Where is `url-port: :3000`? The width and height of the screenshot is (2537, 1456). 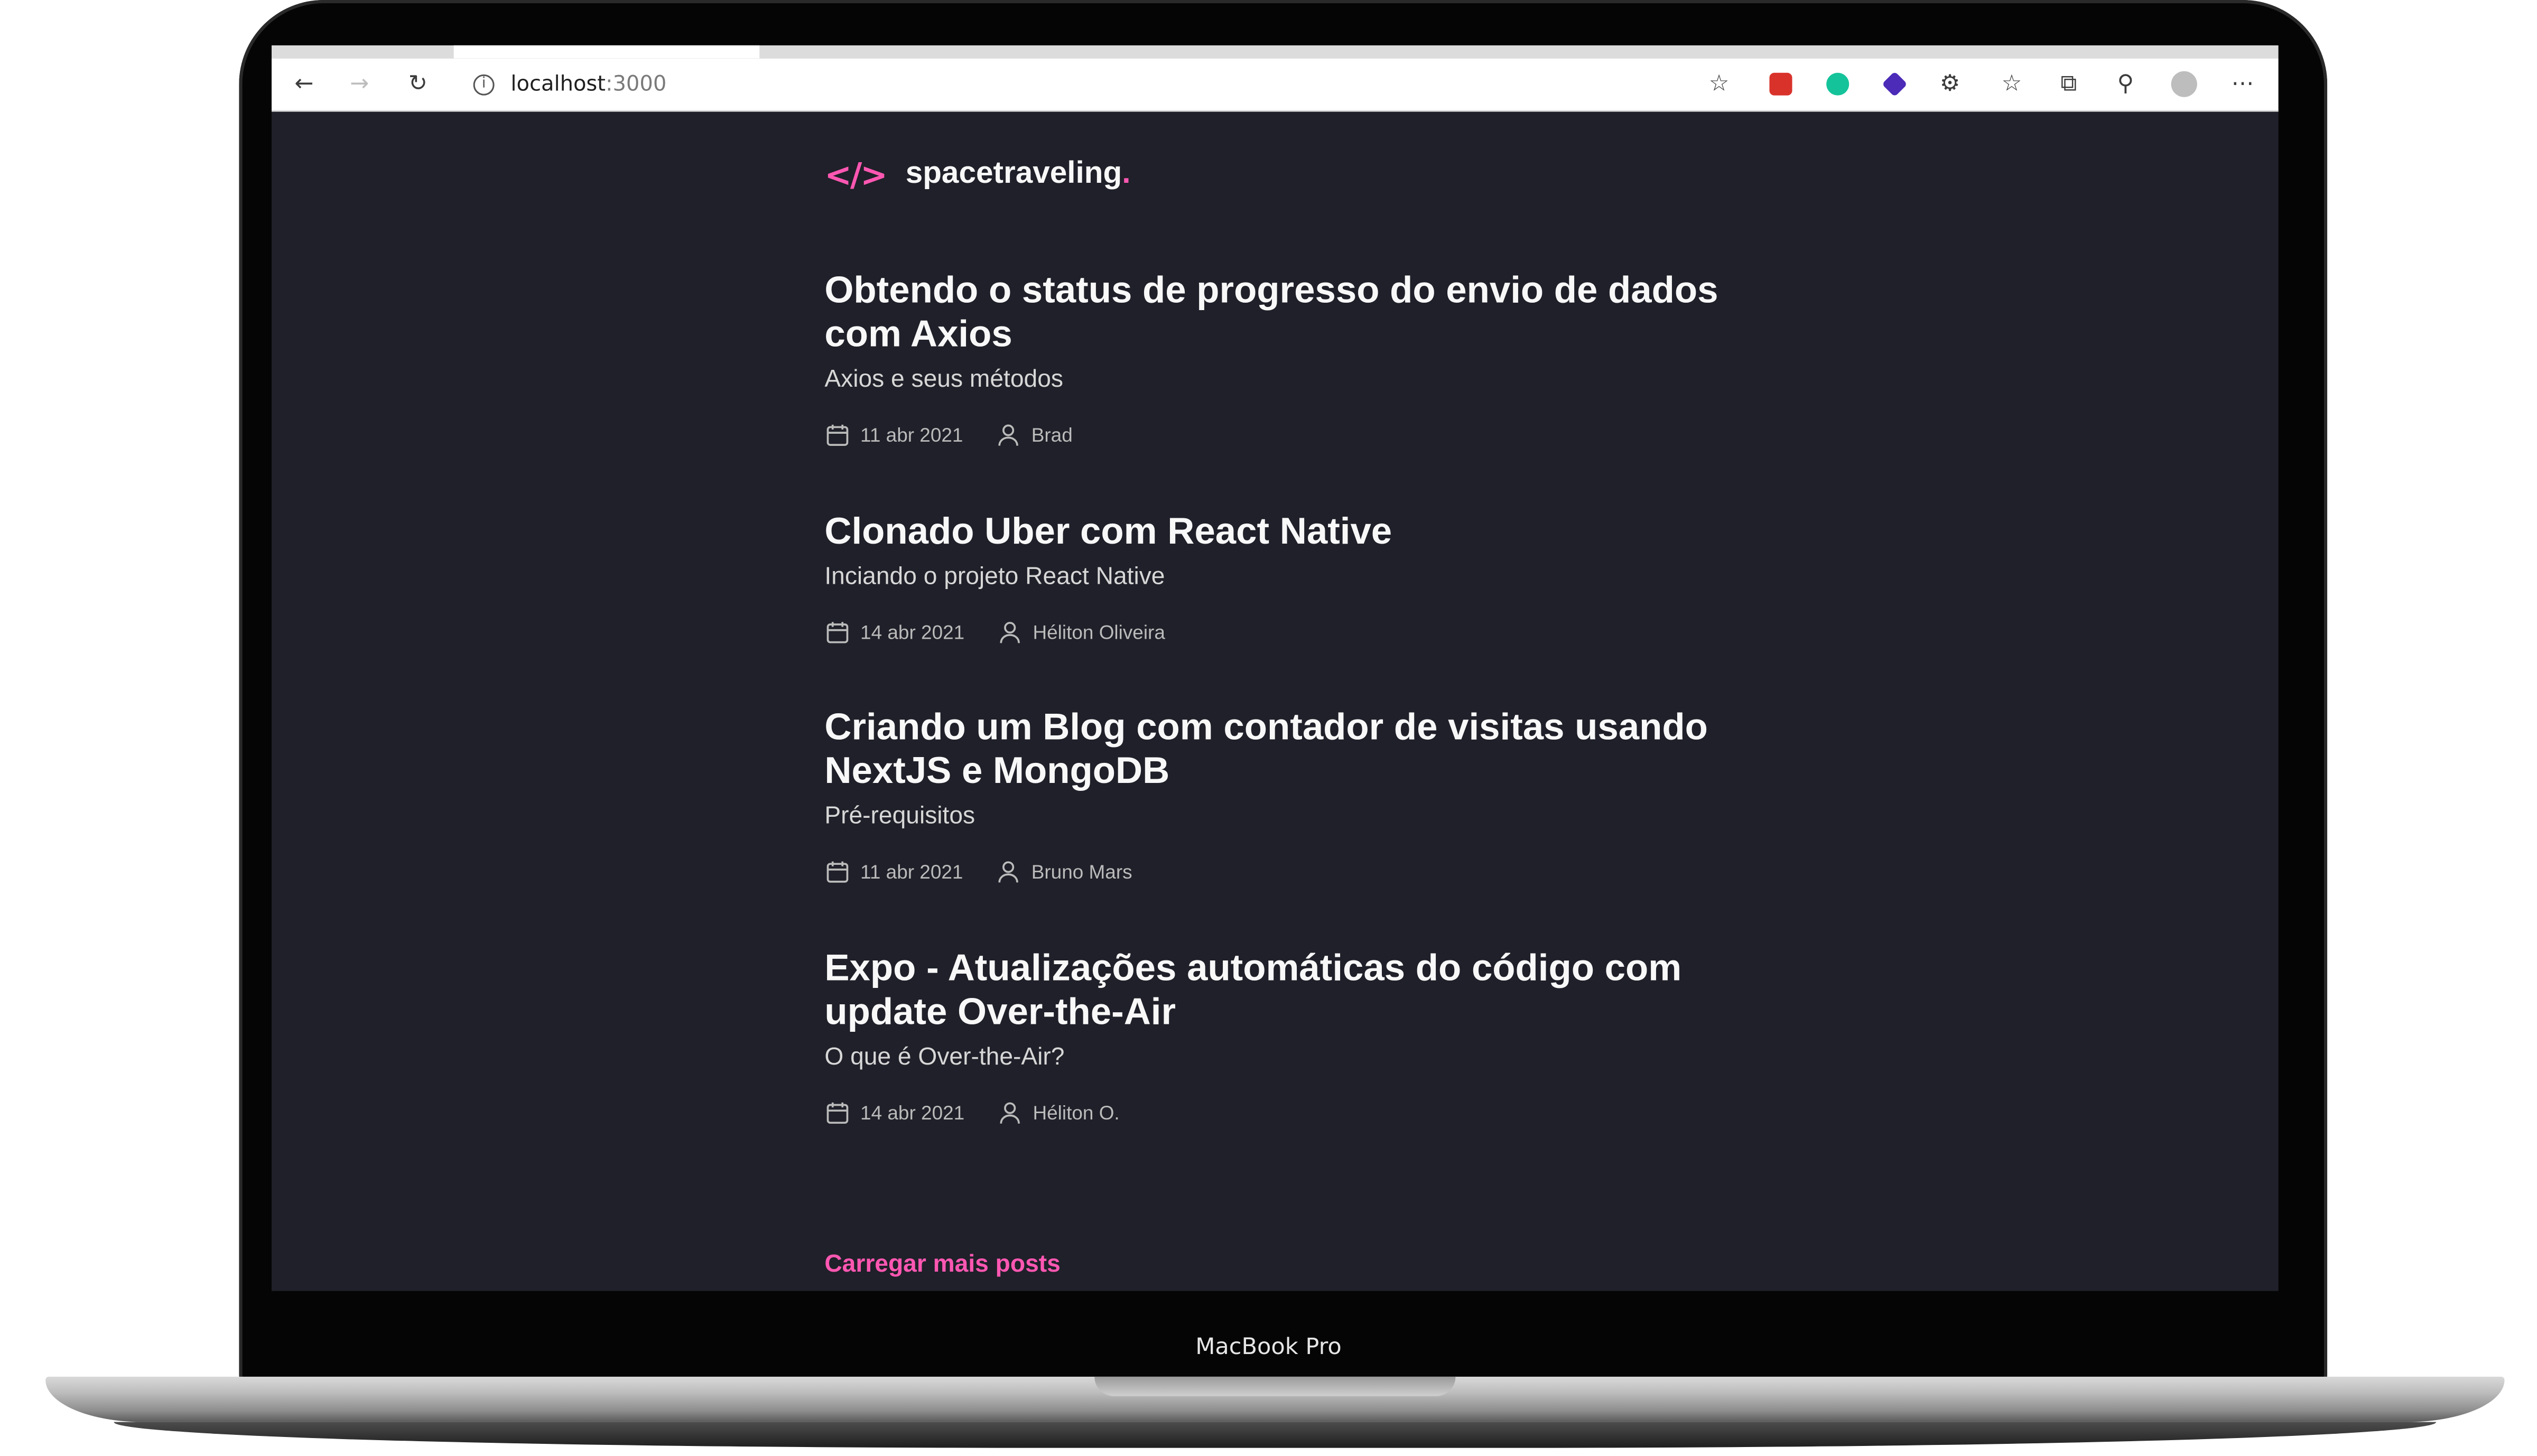
url-port: :3000 is located at coordinates (636, 84).